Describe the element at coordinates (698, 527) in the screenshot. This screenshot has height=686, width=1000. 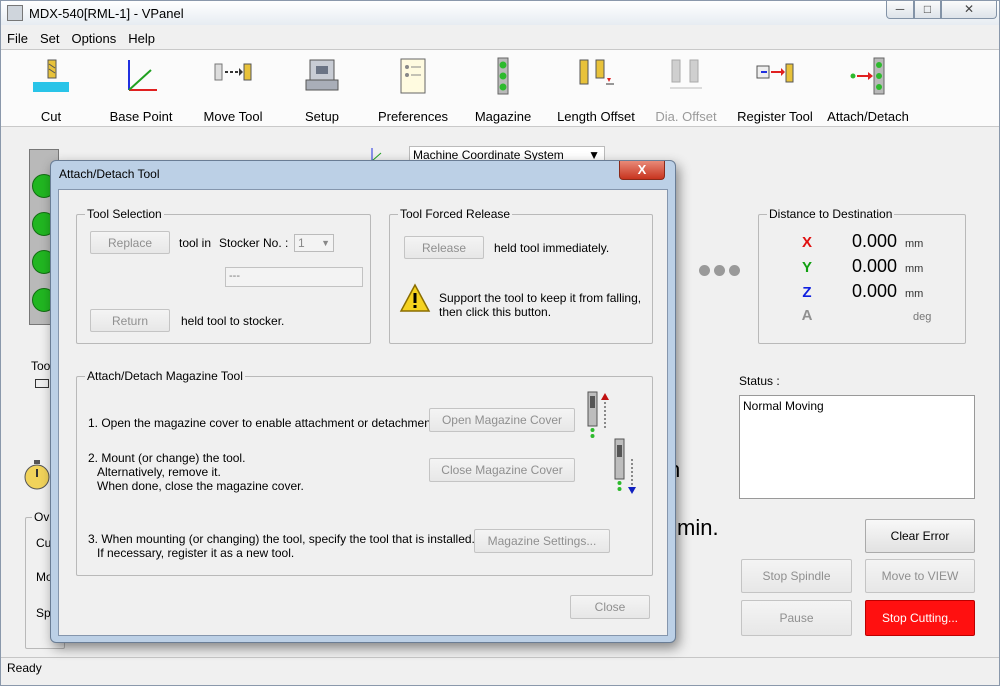
I see `speed-unit-partial: min.` at that location.